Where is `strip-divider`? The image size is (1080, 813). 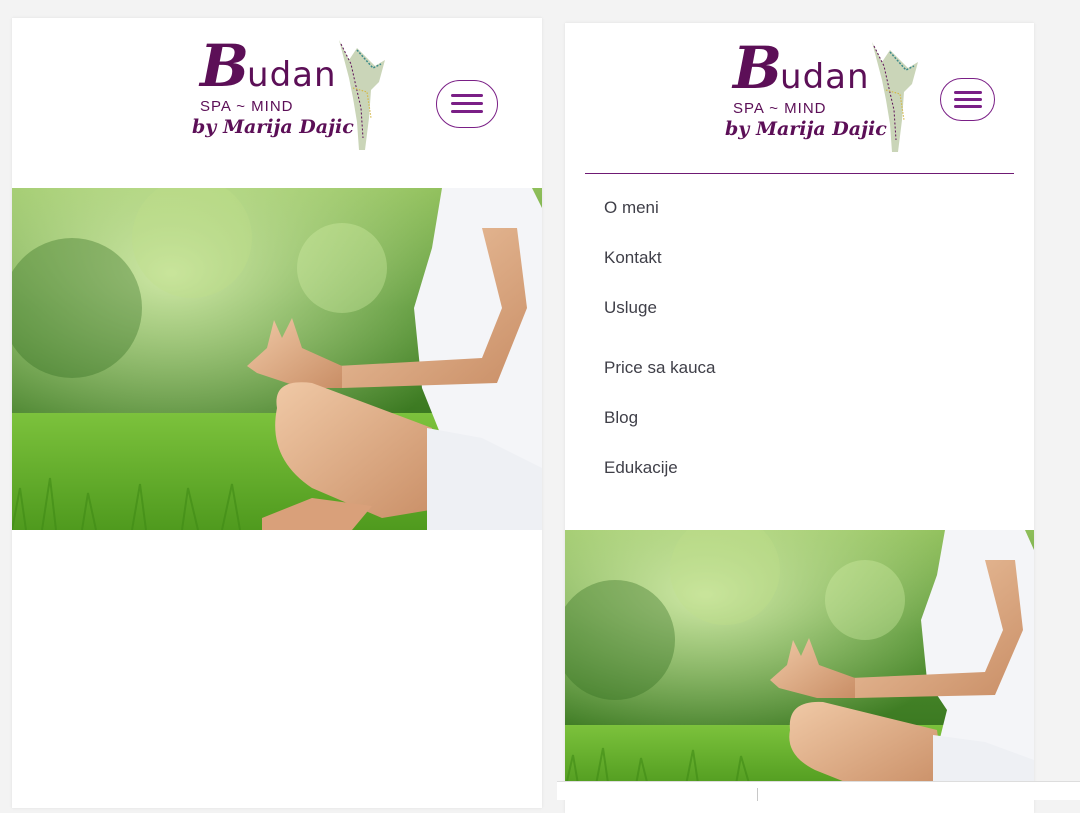 strip-divider is located at coordinates (757, 794).